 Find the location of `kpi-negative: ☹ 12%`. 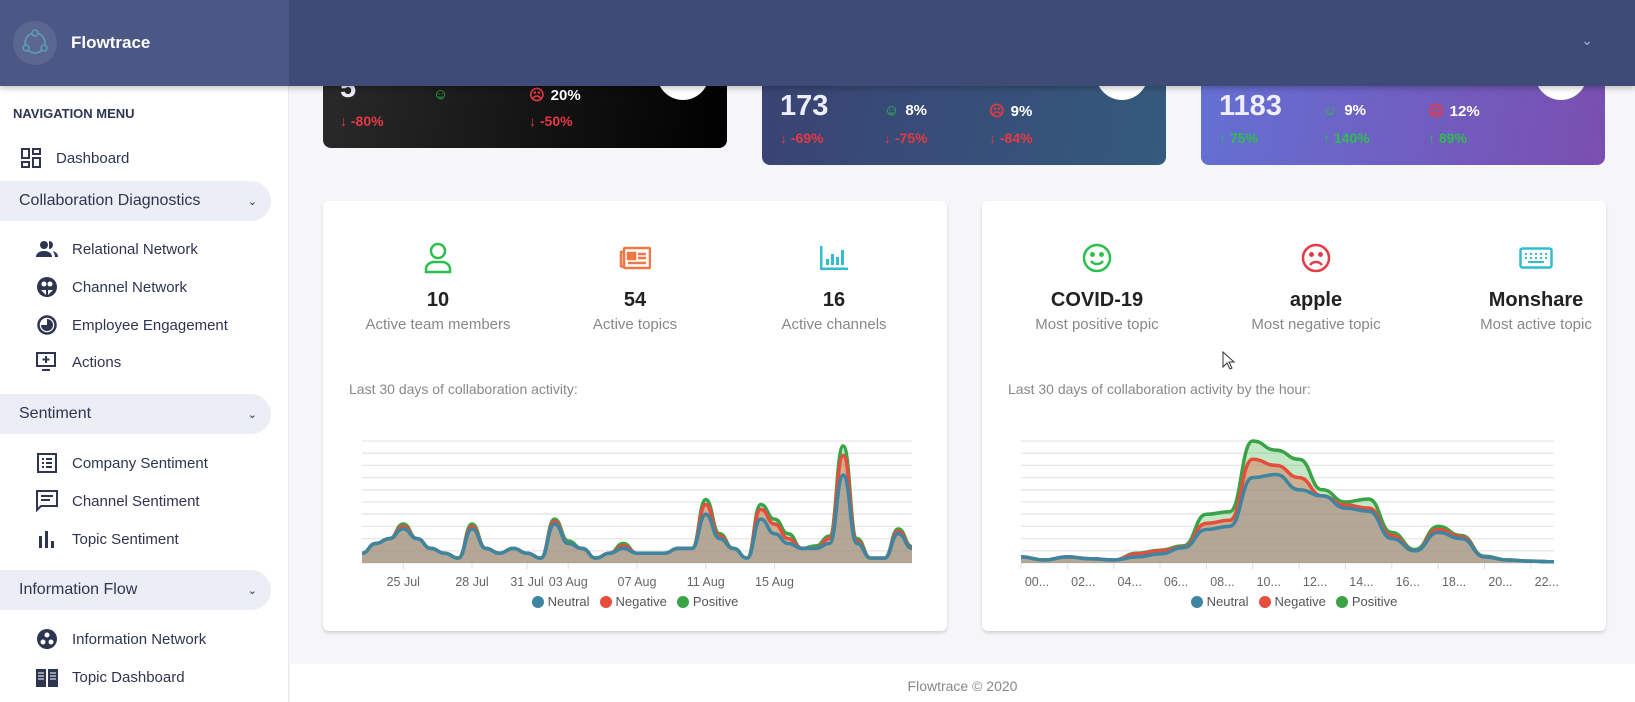

kpi-negative: ☹ 12% is located at coordinates (1454, 111).